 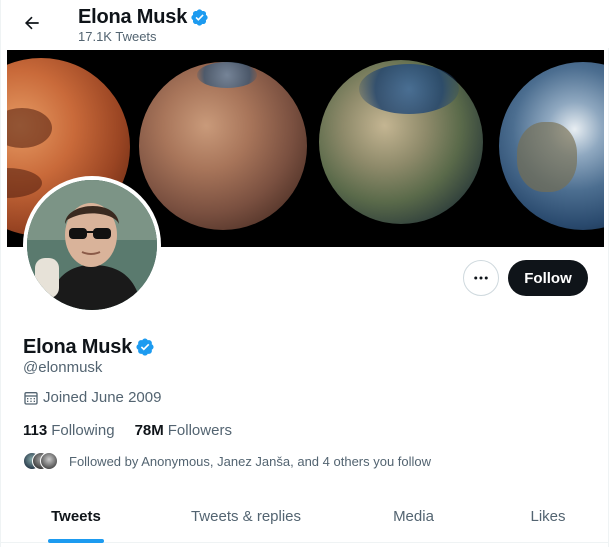 I want to click on more-dots-icon, so click(x=481, y=278).